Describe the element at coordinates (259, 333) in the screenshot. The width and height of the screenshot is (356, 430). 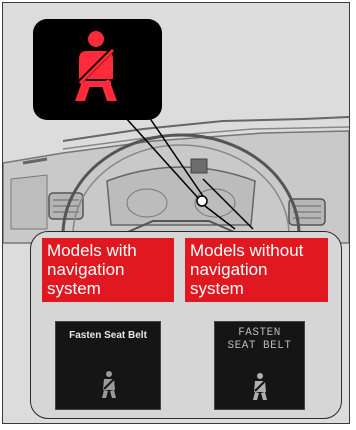
I see `message-line: FASTEN` at that location.